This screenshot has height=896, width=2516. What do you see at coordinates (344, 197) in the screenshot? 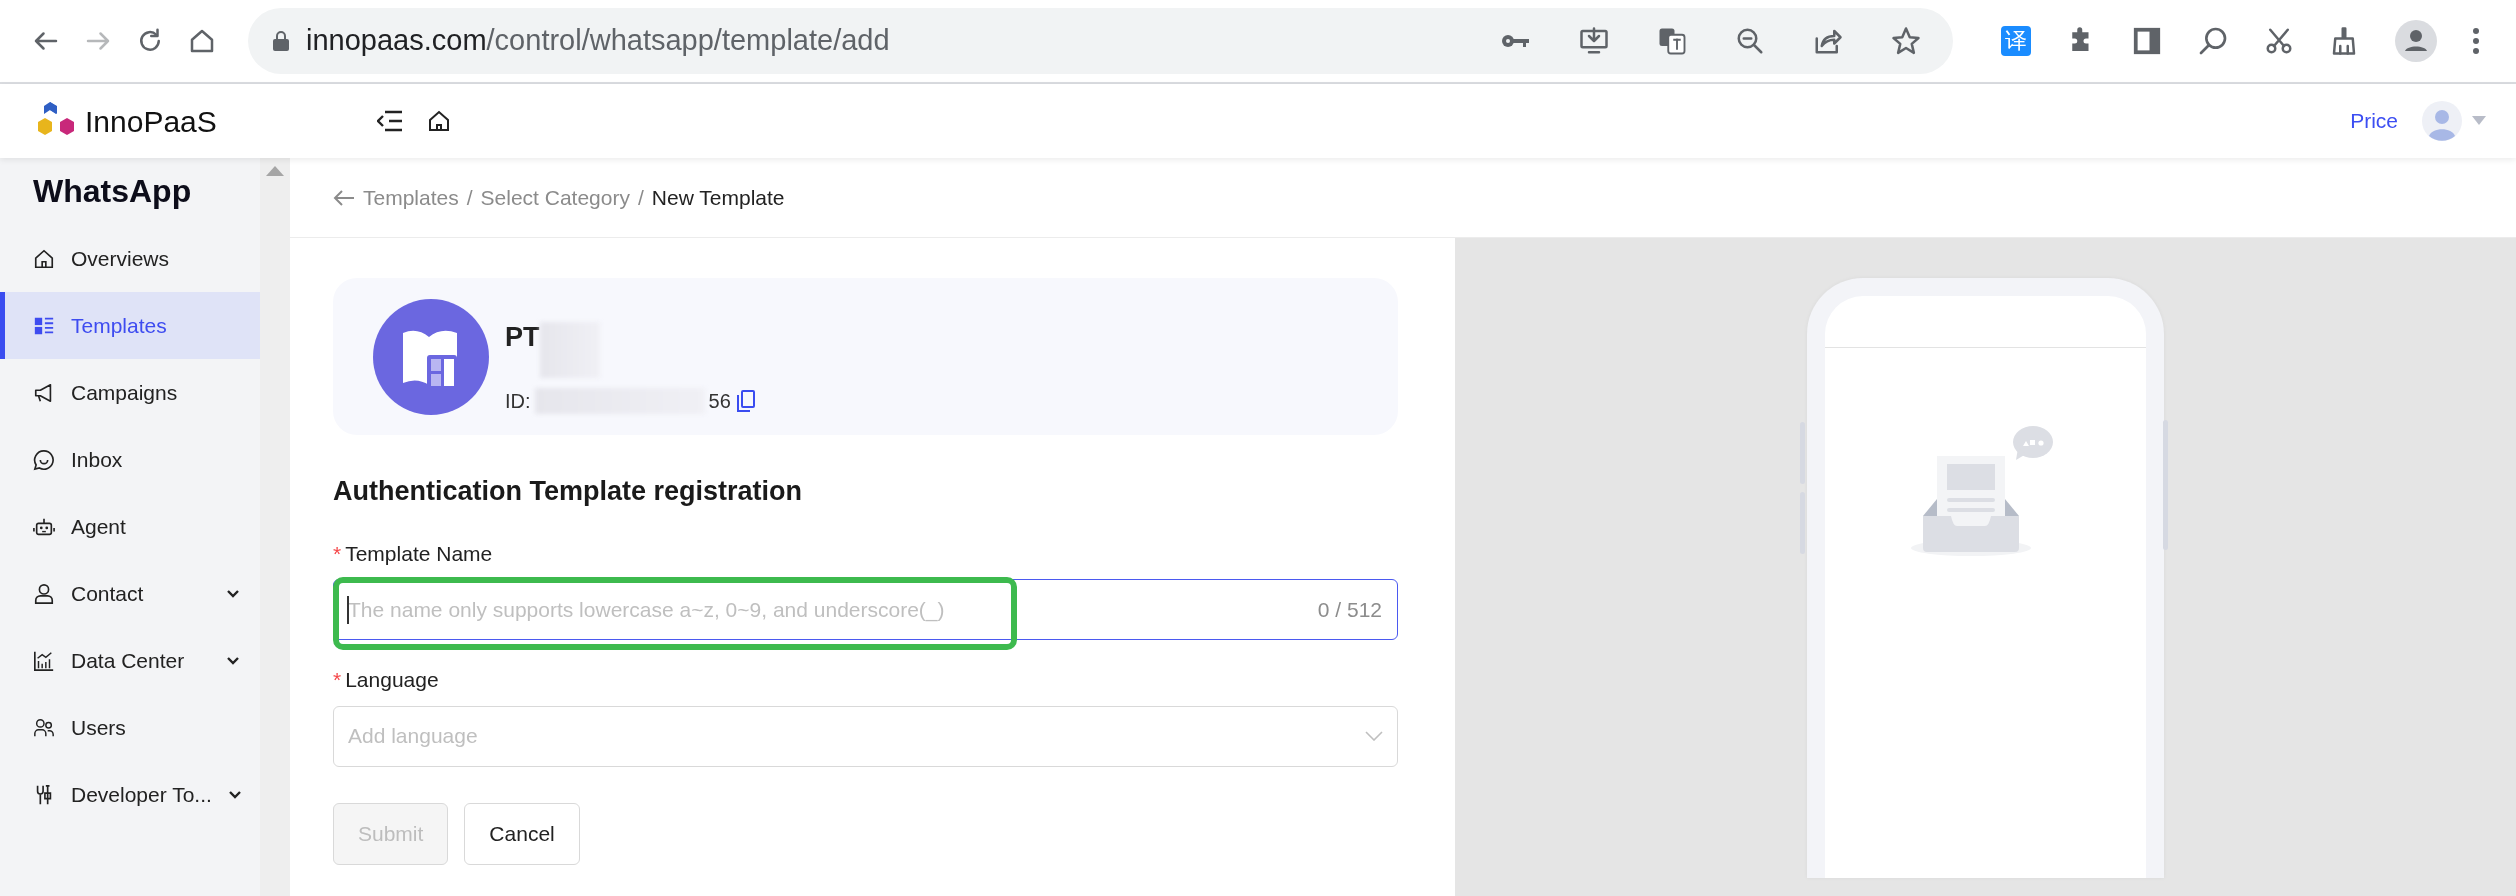
I see `back-arrow-icon` at bounding box center [344, 197].